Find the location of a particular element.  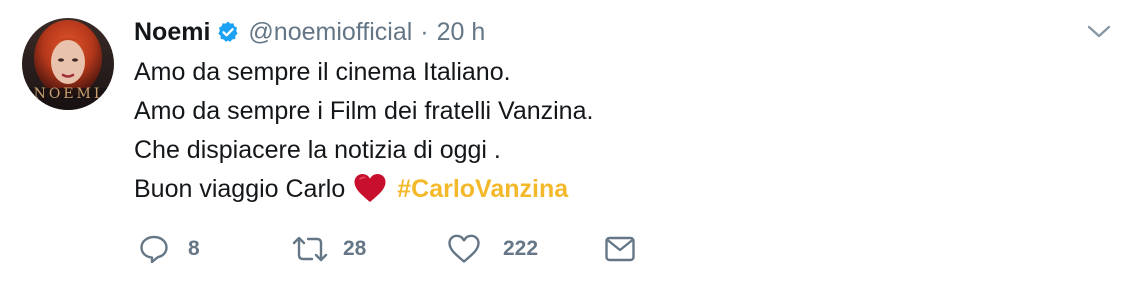

tweet-line: Buon viaggio Carlo is located at coordinates (240, 189).